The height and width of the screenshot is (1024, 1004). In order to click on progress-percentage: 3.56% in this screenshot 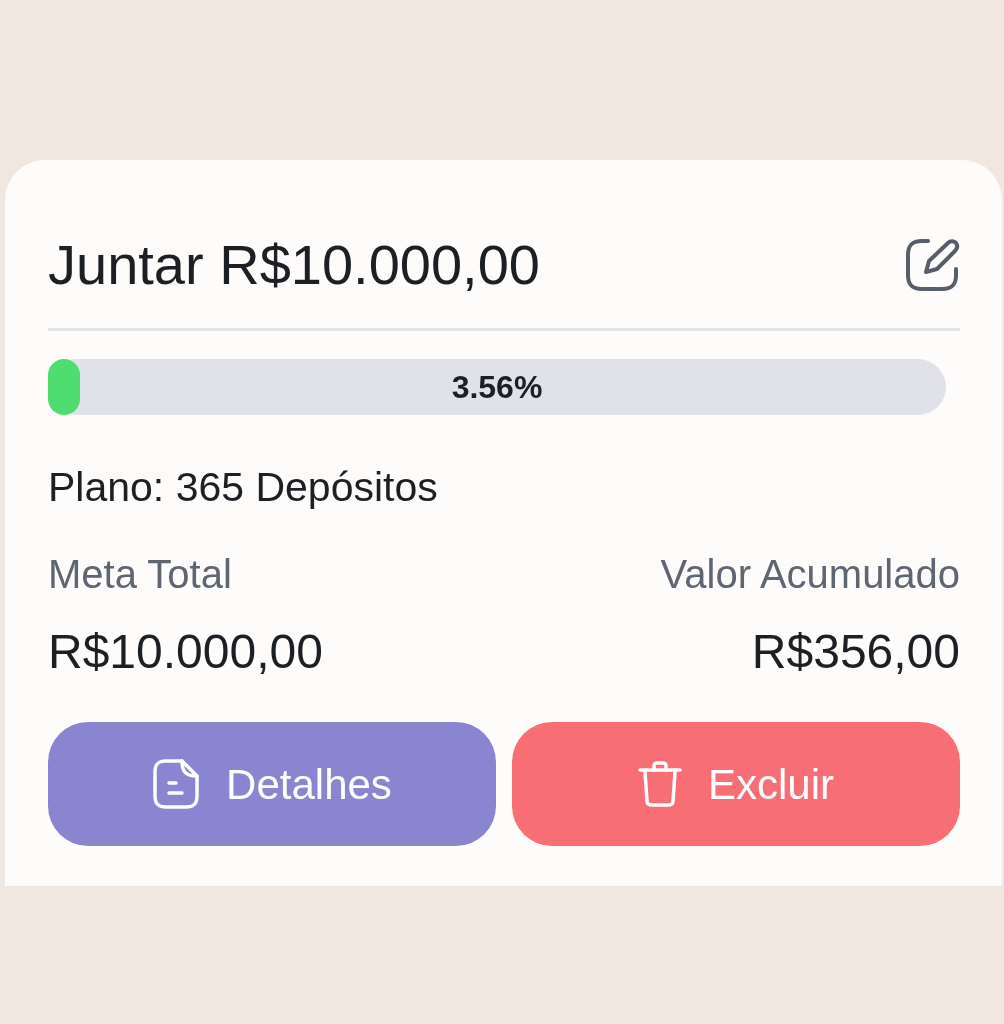, I will do `click(497, 387)`.